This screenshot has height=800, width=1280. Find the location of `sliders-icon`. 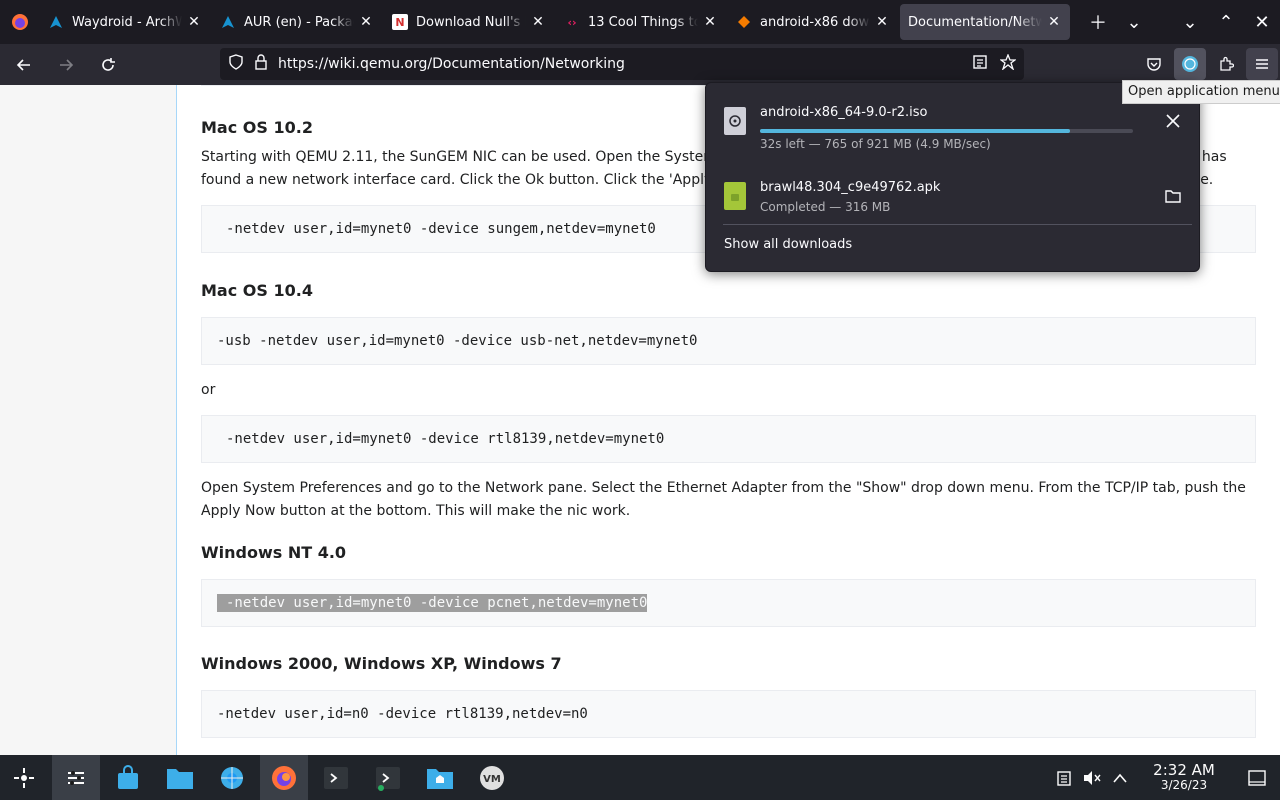

sliders-icon is located at coordinates (76, 777).